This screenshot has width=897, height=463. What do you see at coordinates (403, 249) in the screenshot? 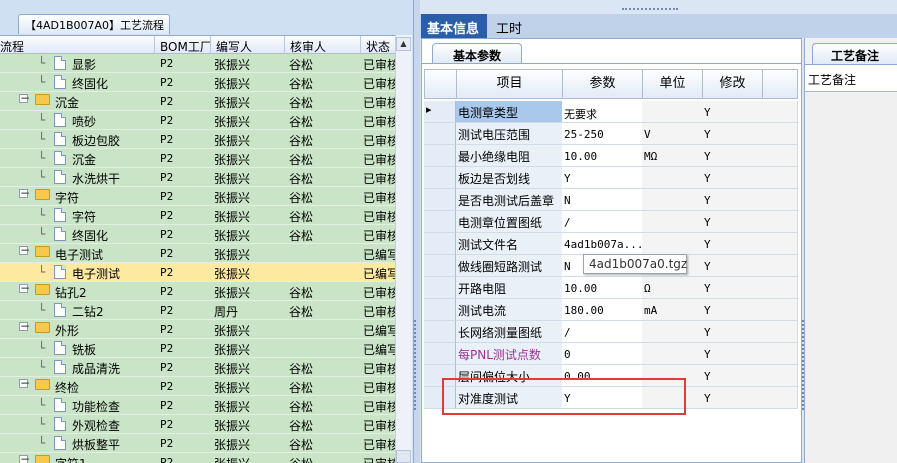
I see `tree-vertical-scrollbar` at bounding box center [403, 249].